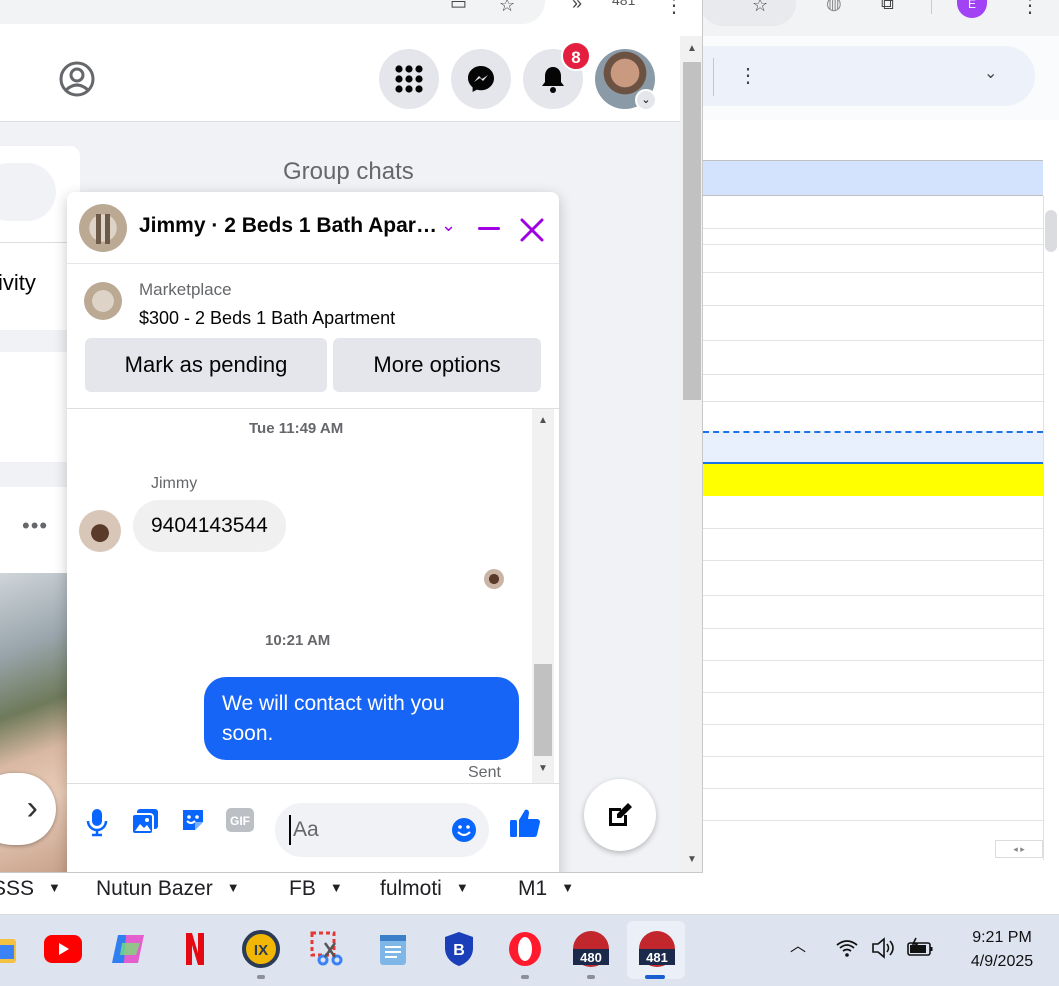  What do you see at coordinates (77, 79) in the screenshot?
I see `profile-outline-icon` at bounding box center [77, 79].